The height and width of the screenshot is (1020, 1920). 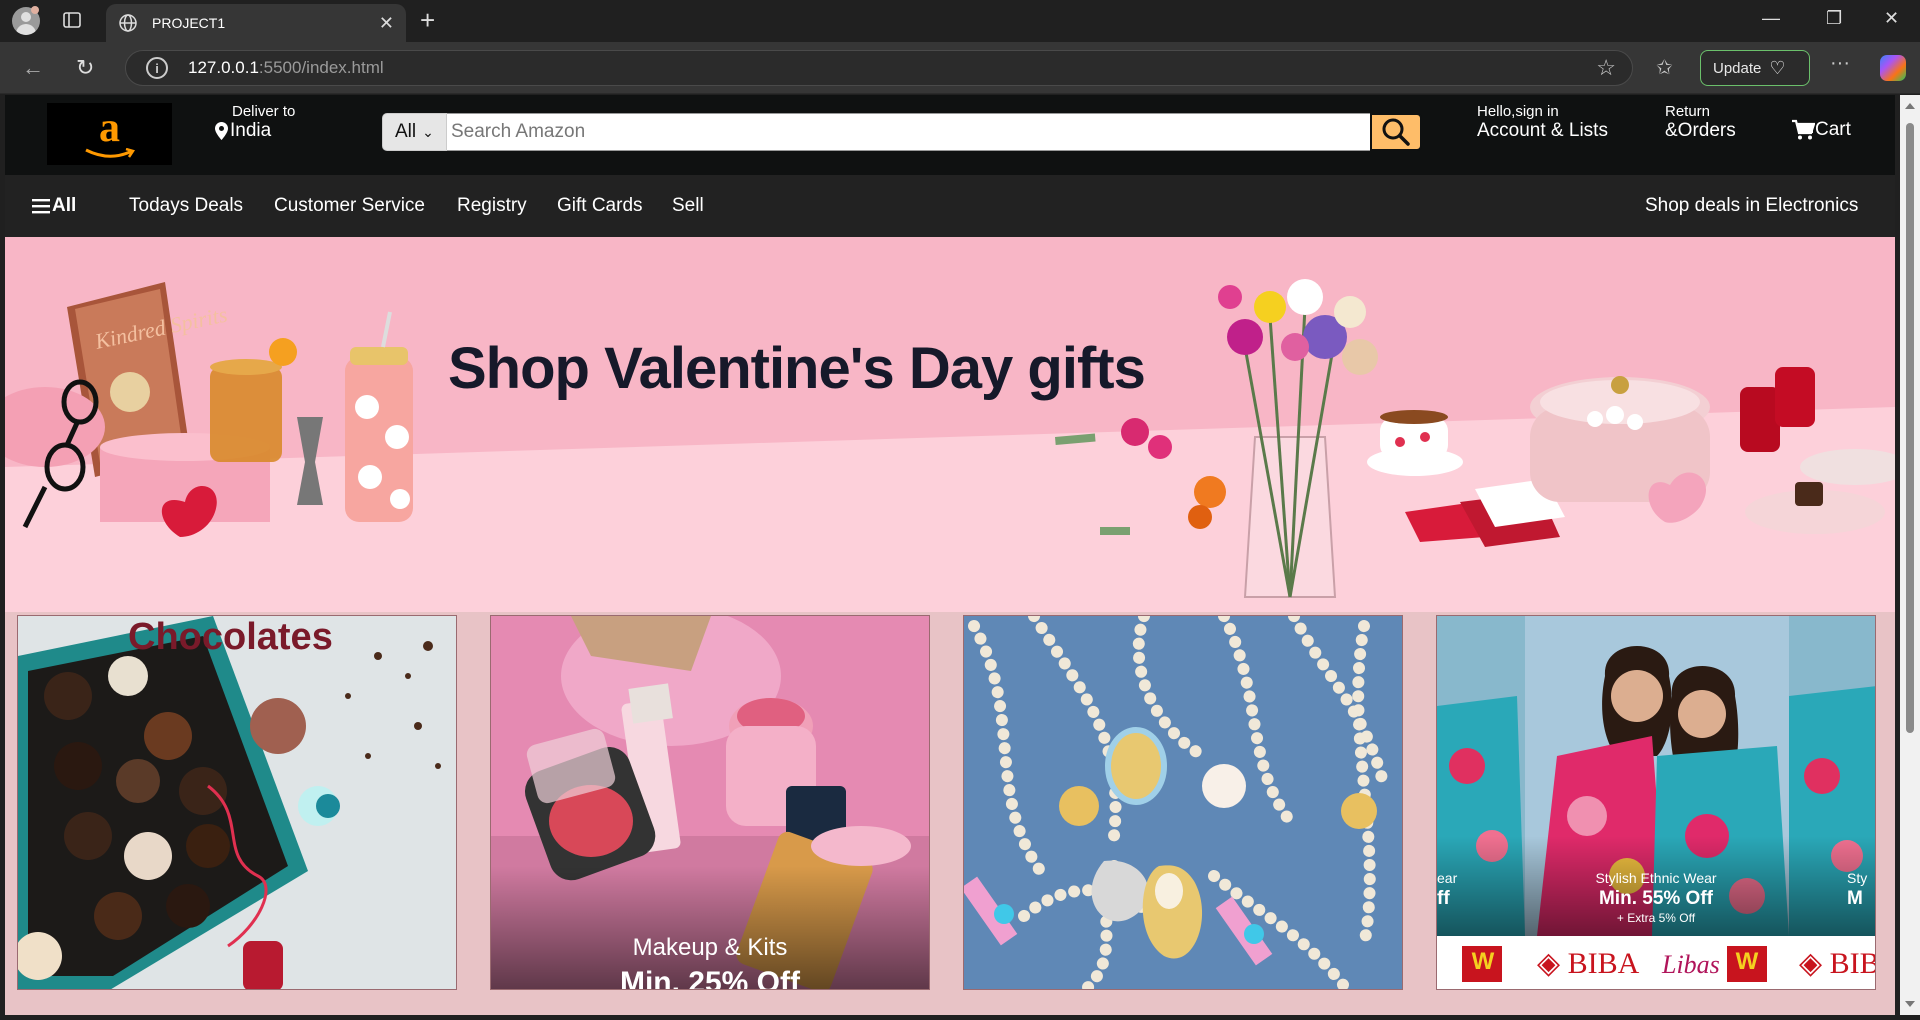 I want to click on nav-electronics-deals: Shop deals in Electronics, so click(x=1751, y=206).